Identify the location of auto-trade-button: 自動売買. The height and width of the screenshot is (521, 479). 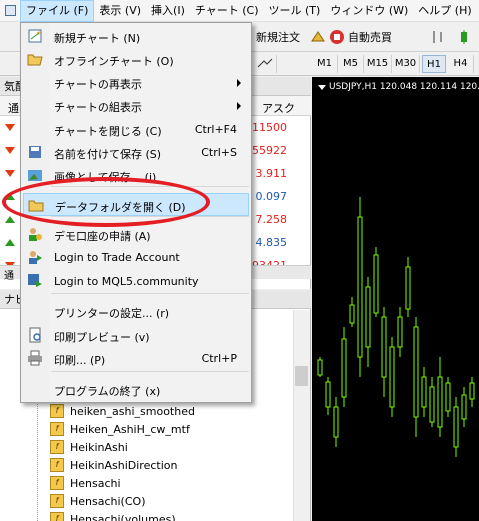
(351, 37).